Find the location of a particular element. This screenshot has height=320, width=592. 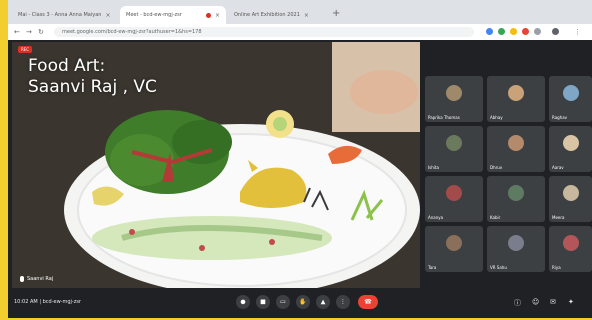

presentation-caption: Food Art: Saanvi Raj , VC is located at coordinates (92, 77).